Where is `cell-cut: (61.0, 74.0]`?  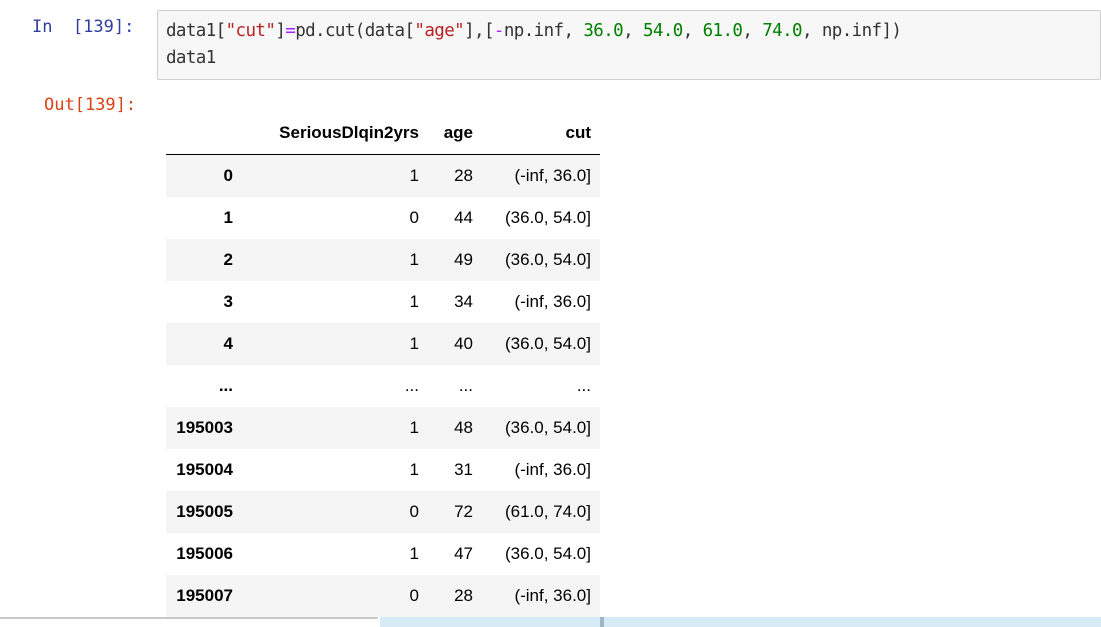
cell-cut: (61.0, 74.0] is located at coordinates (547, 511).